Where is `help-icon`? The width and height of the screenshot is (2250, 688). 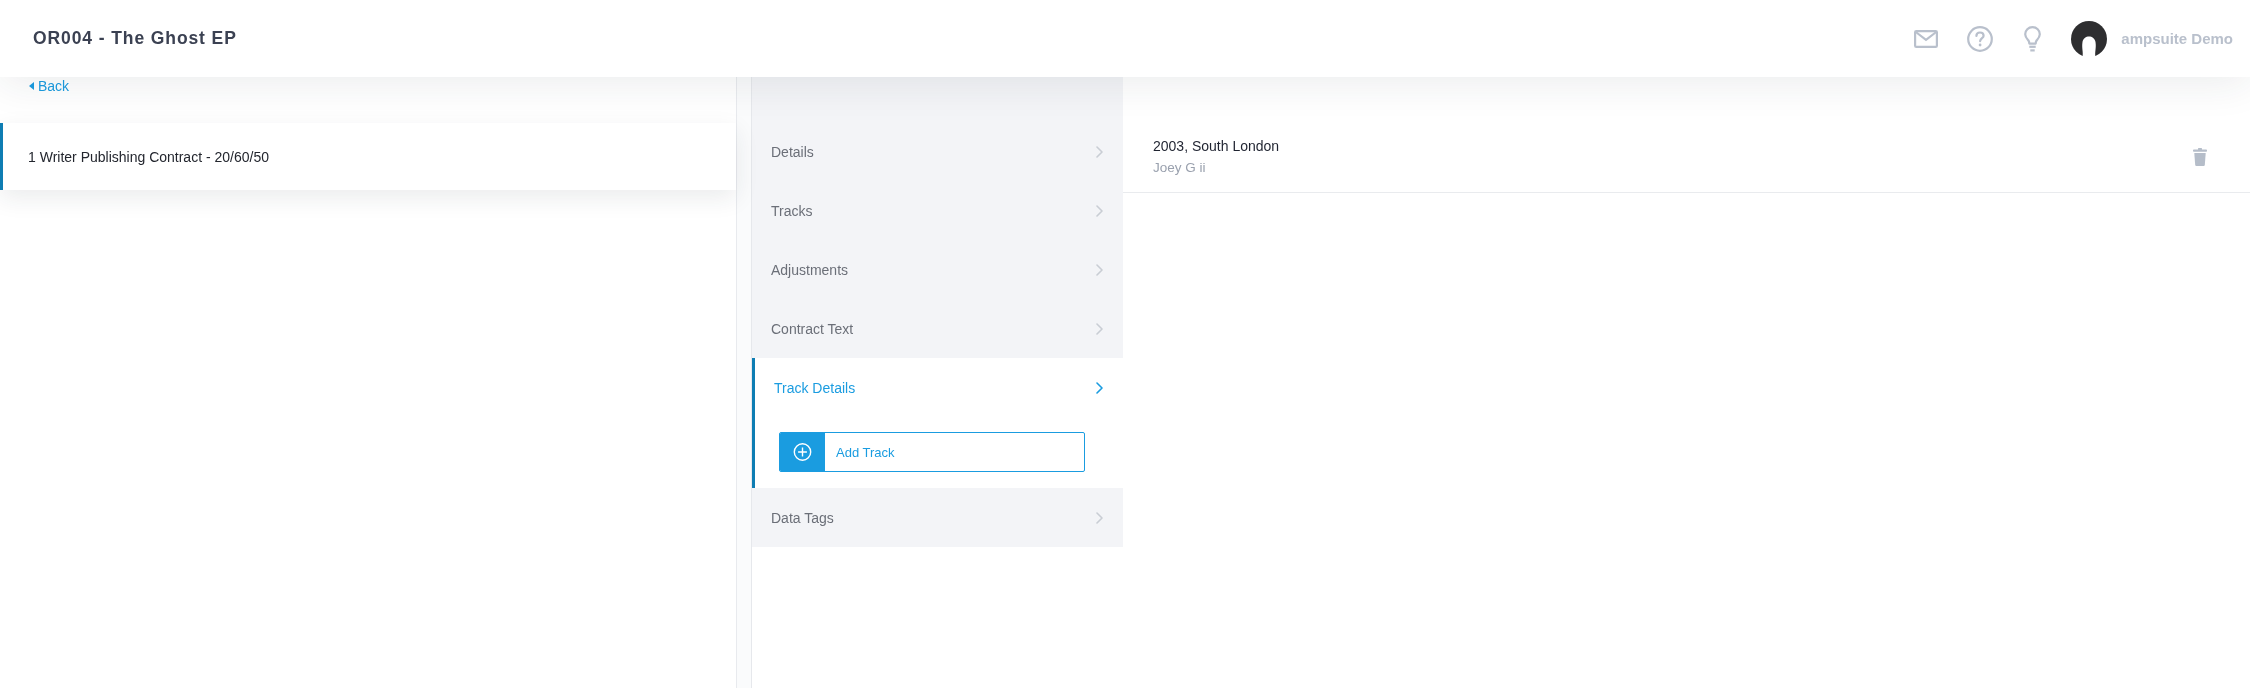
help-icon is located at coordinates (1980, 38).